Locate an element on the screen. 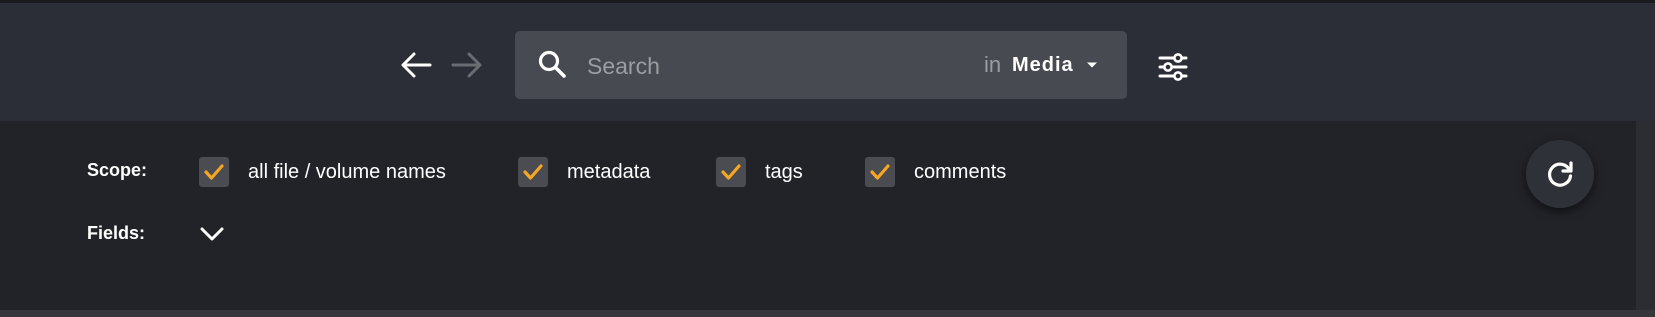 This screenshot has width=1655, height=317. fields-expand-button is located at coordinates (212, 234).